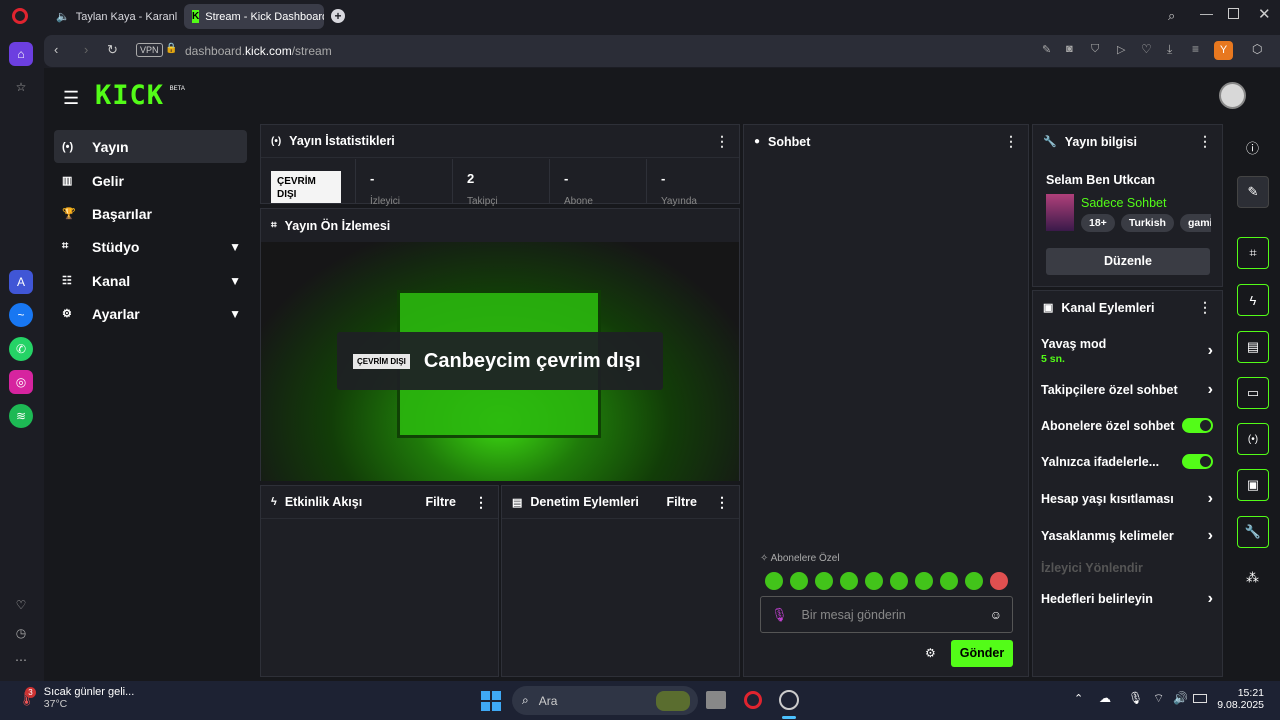  What do you see at coordinates (1253, 253) in the screenshot?
I see `preview-tool-button: ⌗` at bounding box center [1253, 253].